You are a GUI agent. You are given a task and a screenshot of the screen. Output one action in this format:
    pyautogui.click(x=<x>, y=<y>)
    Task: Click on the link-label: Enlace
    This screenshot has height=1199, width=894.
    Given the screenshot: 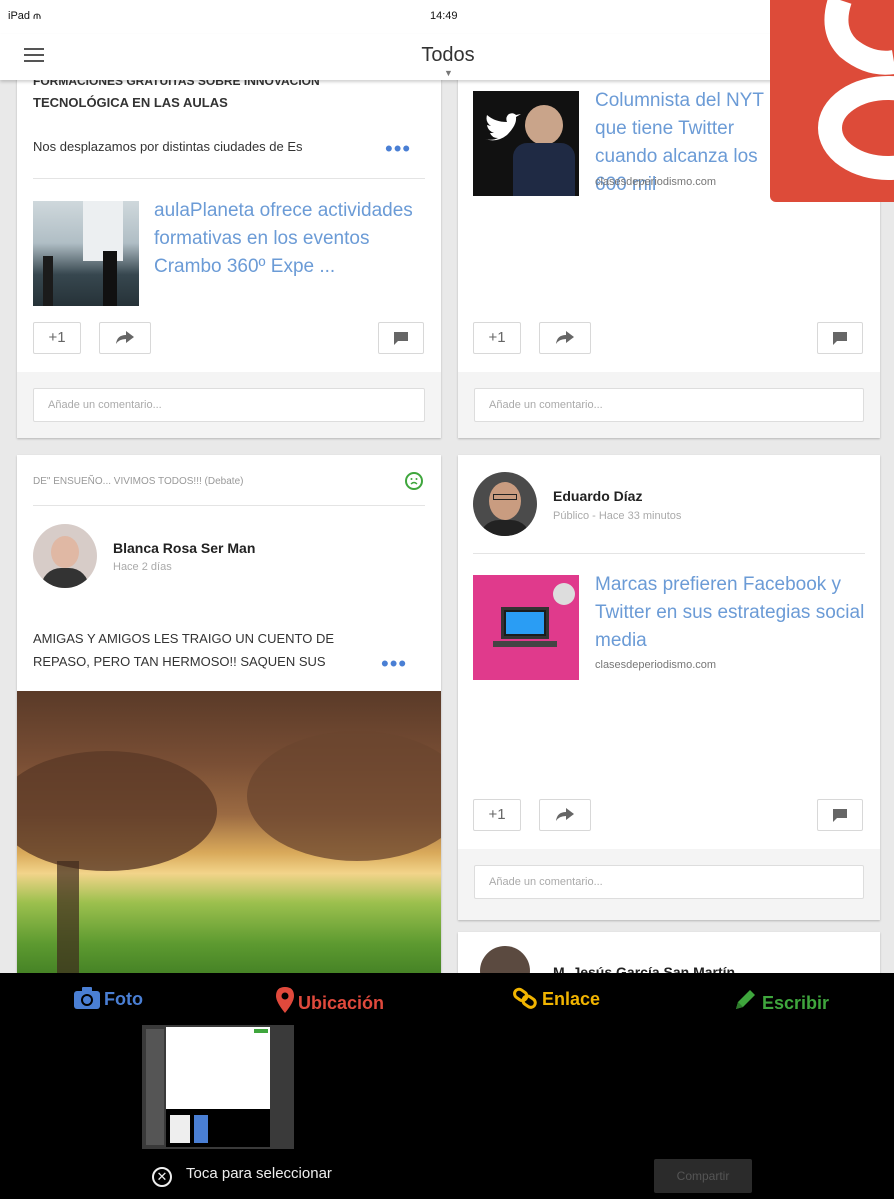 What is the action you would take?
    pyautogui.click(x=571, y=999)
    